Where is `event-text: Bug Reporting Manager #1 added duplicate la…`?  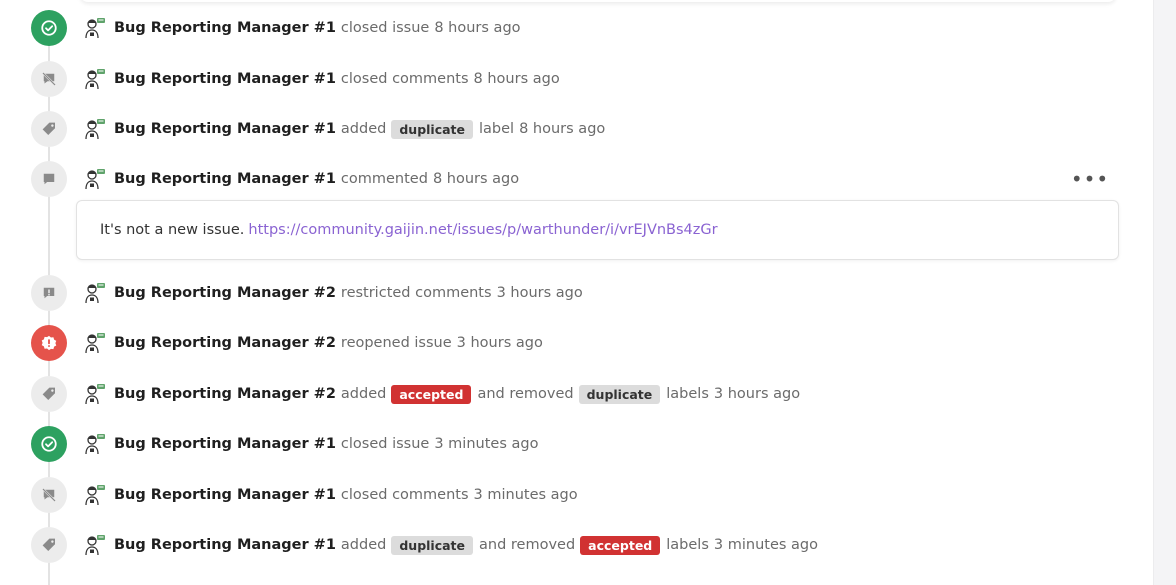 event-text: Bug Reporting Manager #1 added duplicate la… is located at coordinates (359, 129).